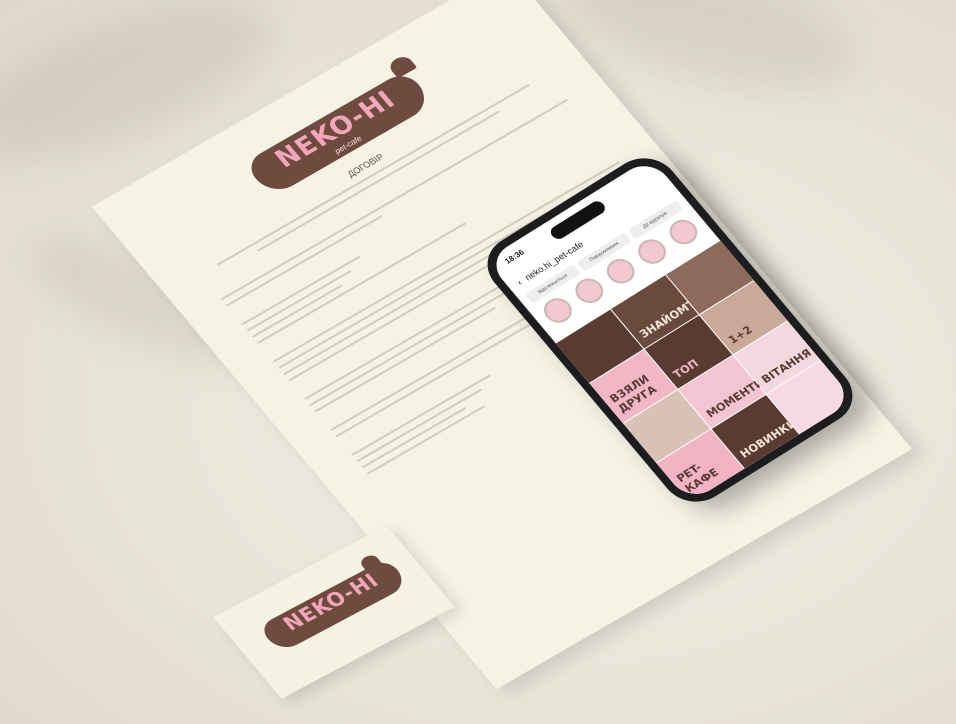 This screenshot has height=724, width=956. I want to click on status-time: 18:36, so click(514, 256).